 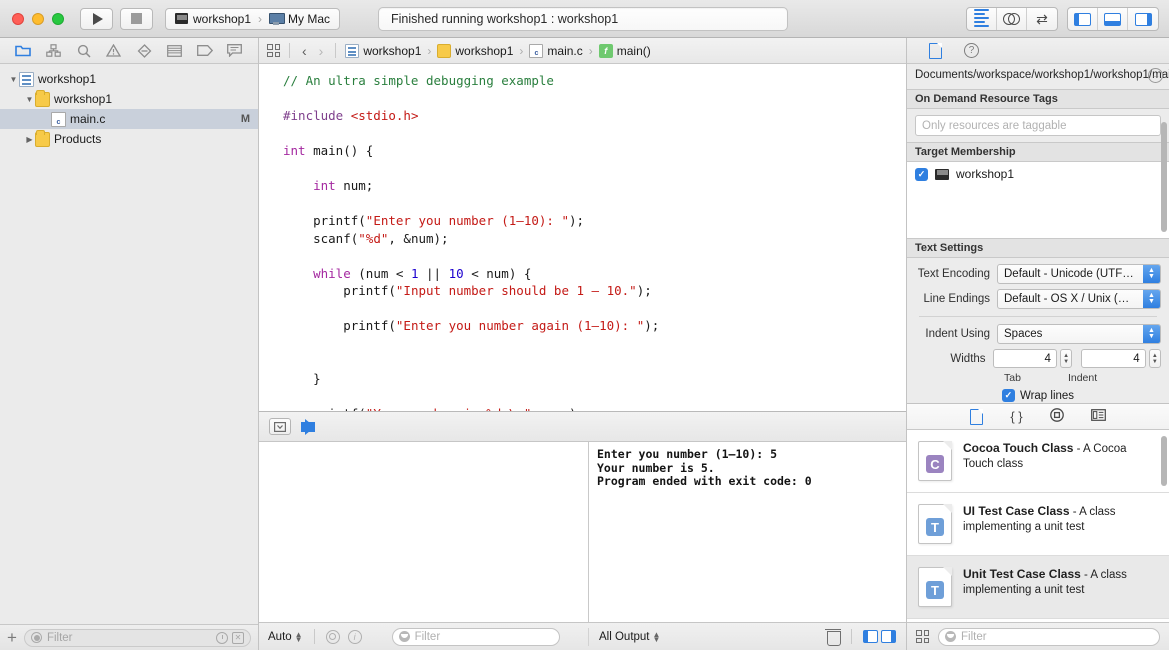 What do you see at coordinates (129, 119) in the screenshot?
I see `tree-item-main-c: ▼cmain.cM` at bounding box center [129, 119].